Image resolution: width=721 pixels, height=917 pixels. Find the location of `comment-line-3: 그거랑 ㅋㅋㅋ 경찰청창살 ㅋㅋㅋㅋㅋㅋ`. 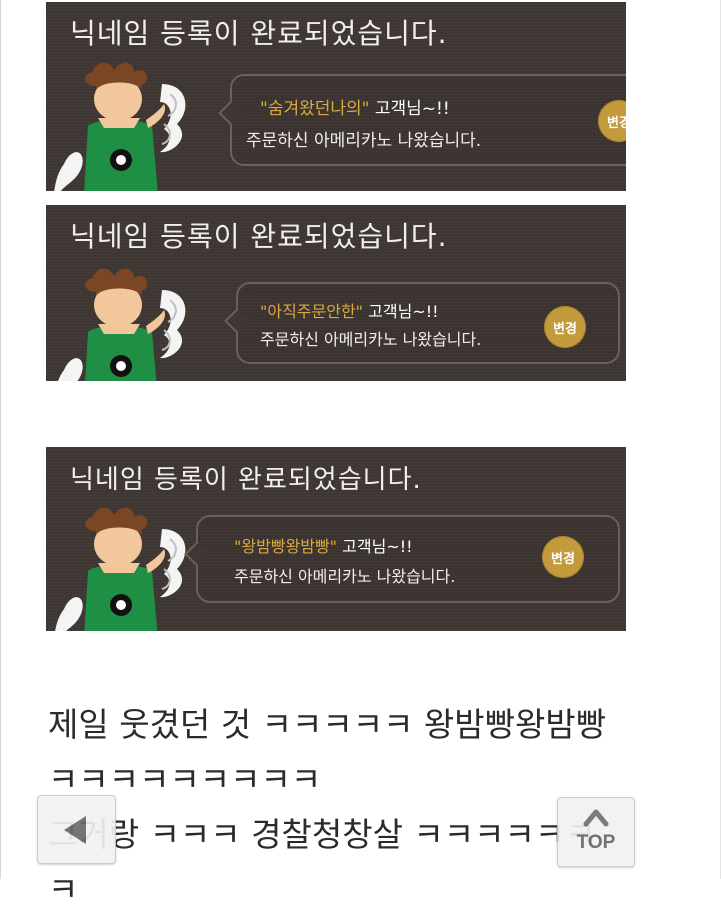

comment-line-3: 그거랑 ㅋㅋㅋ 경찰청창살 ㅋㅋㅋㅋㅋㅋ is located at coordinates (322, 834).